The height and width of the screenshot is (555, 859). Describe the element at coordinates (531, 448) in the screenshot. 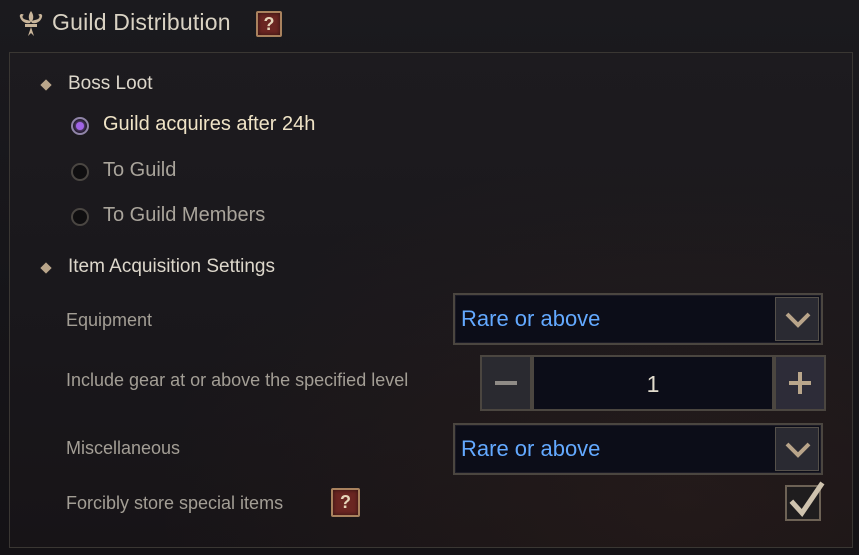

I see `miscellaneous-dropdown-value: Rare or above` at that location.